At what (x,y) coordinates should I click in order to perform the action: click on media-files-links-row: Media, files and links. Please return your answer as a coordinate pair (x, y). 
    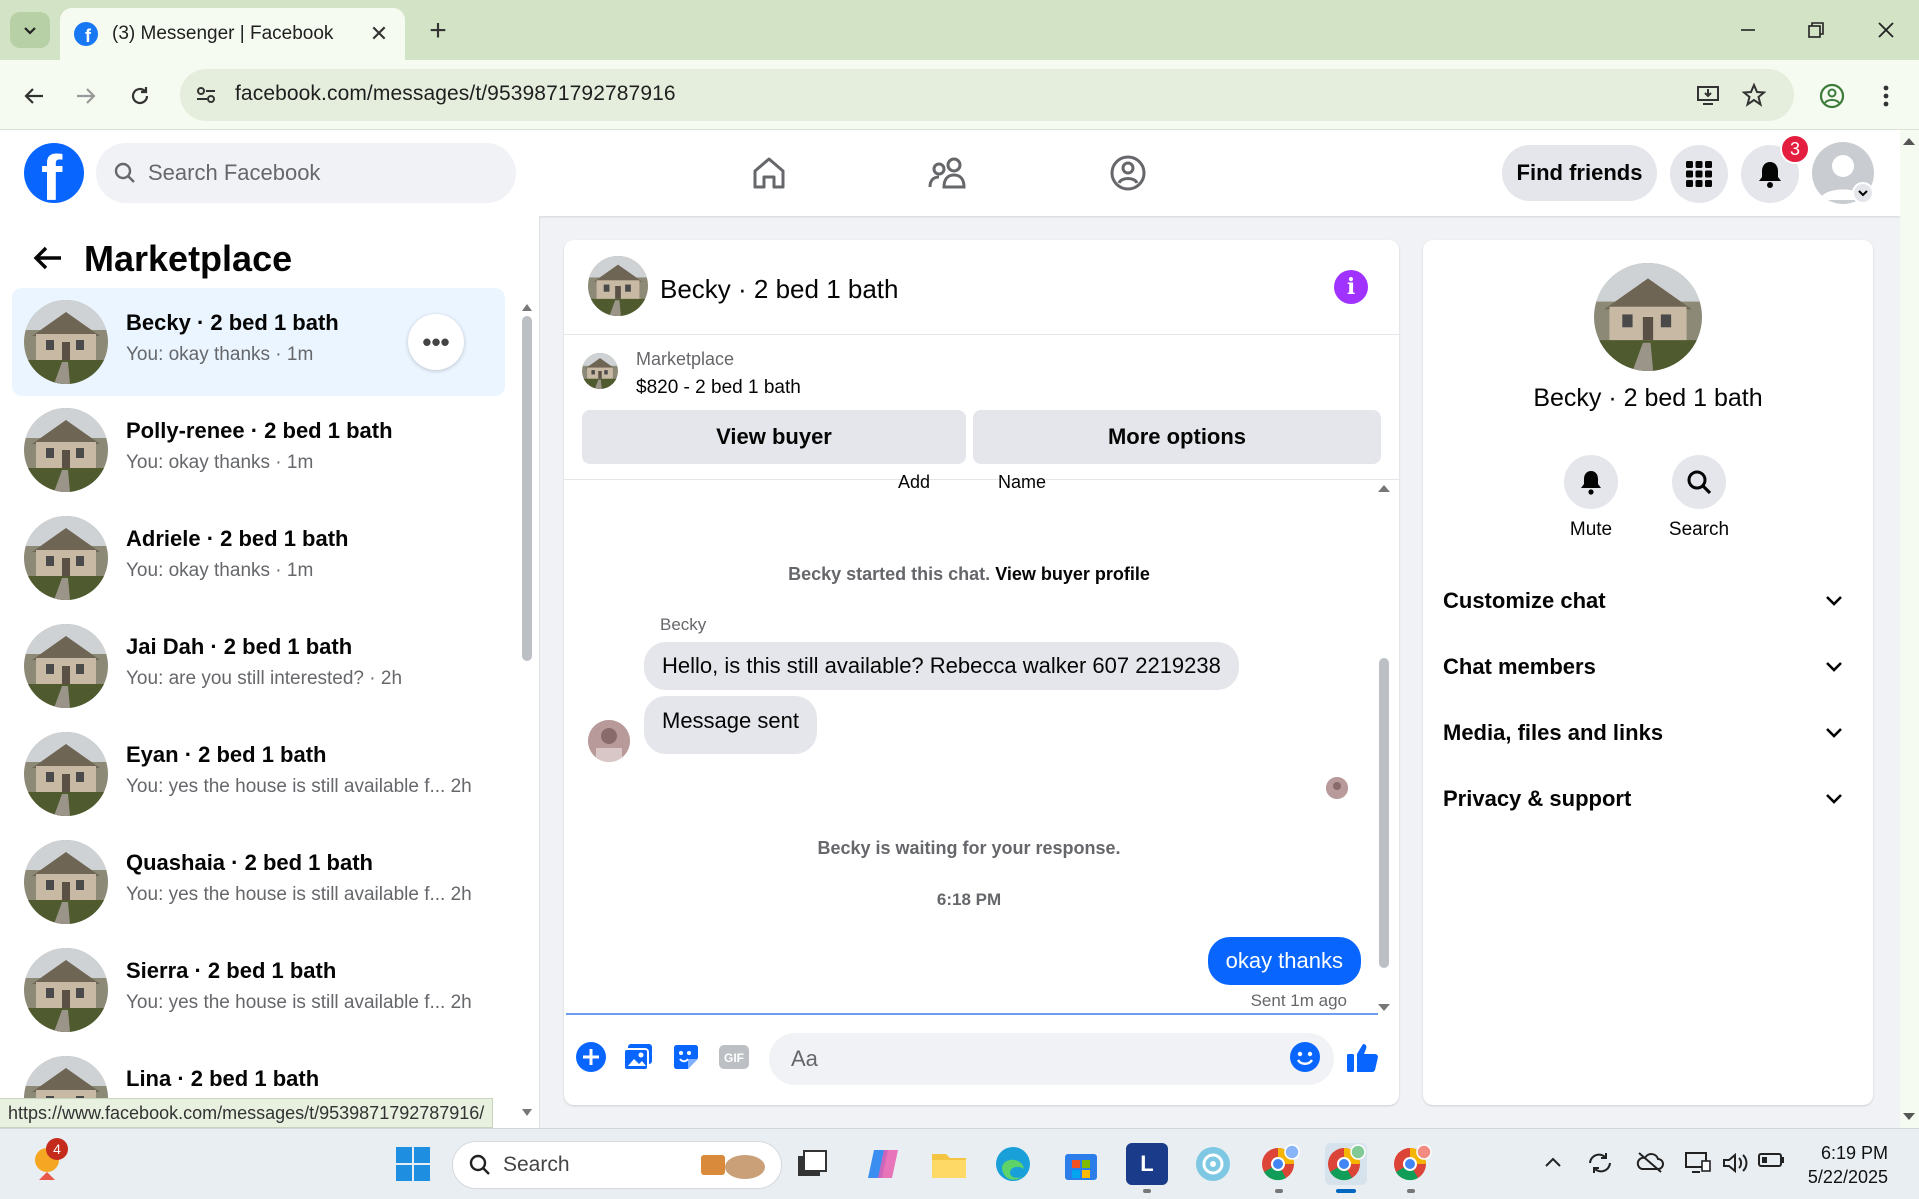
    Looking at the image, I should click on (1648, 733).